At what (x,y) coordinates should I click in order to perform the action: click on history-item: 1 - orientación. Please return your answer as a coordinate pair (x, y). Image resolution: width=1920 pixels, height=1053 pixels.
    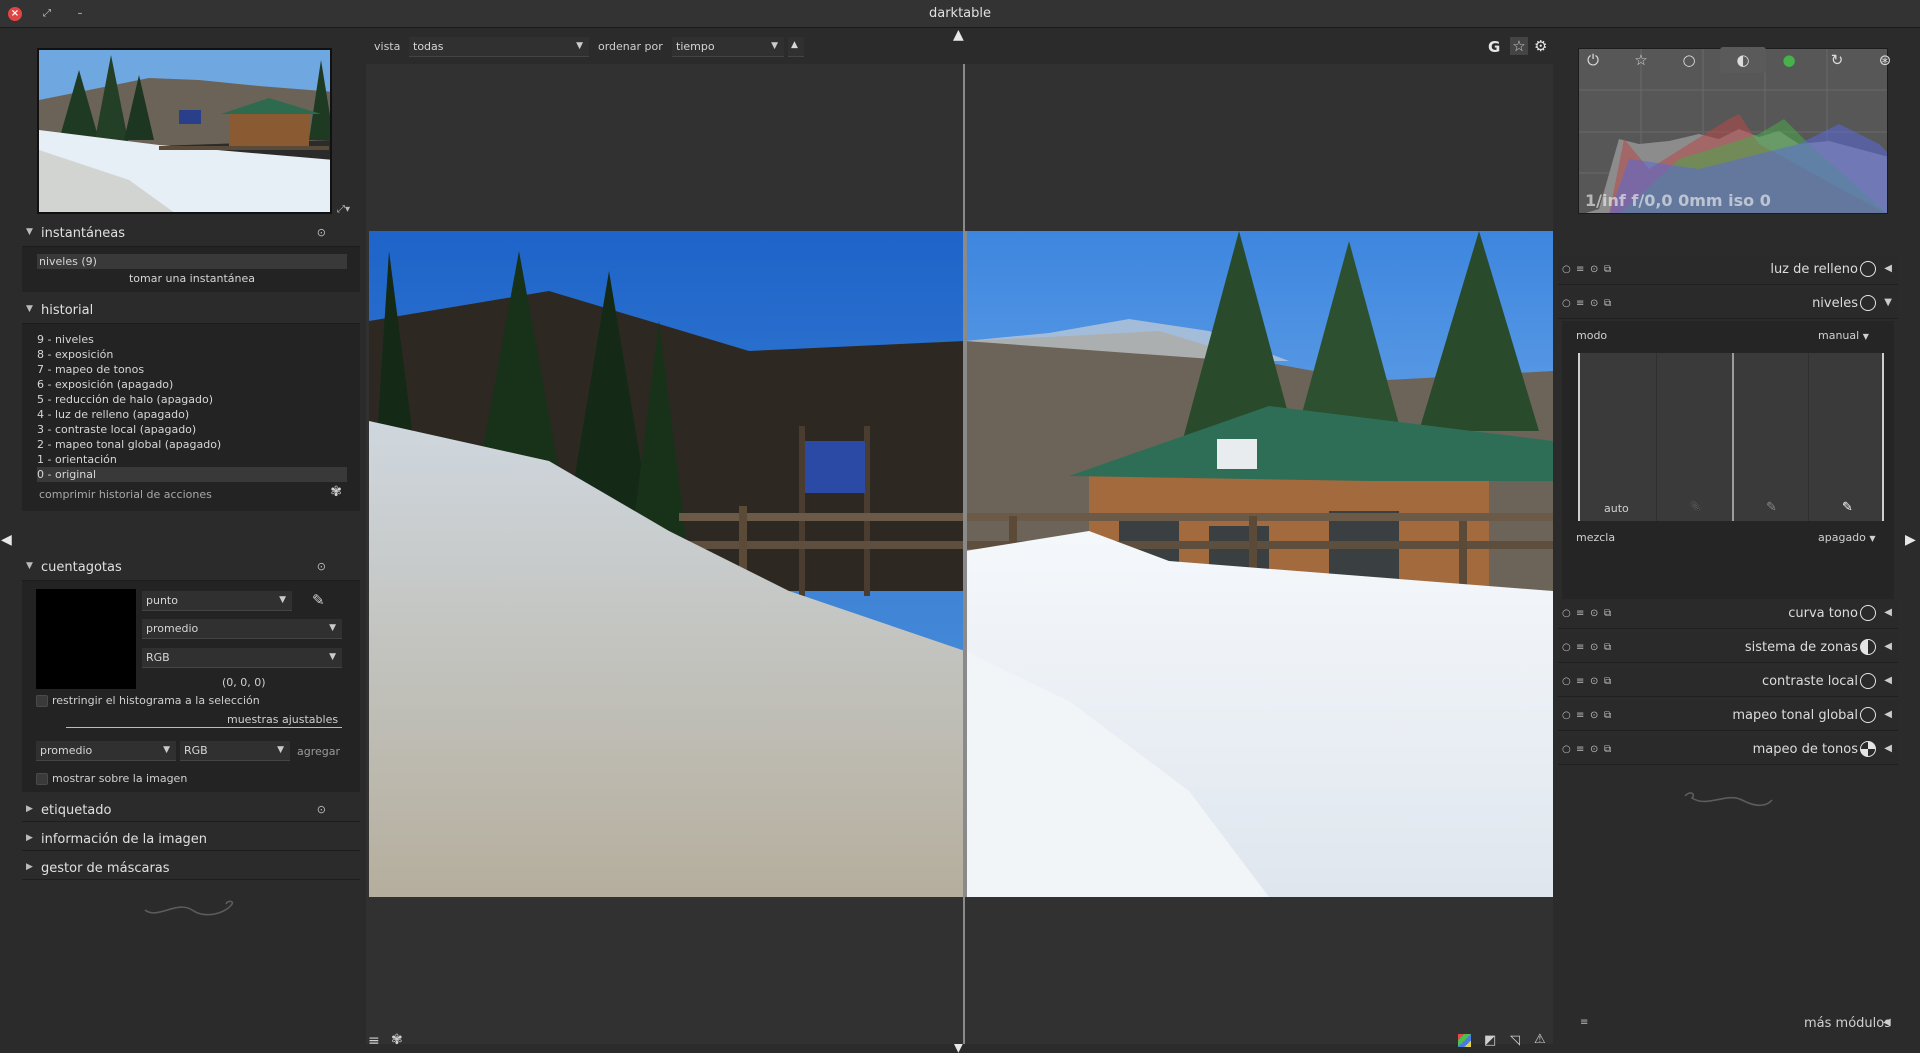
    Looking at the image, I should click on (77, 459).